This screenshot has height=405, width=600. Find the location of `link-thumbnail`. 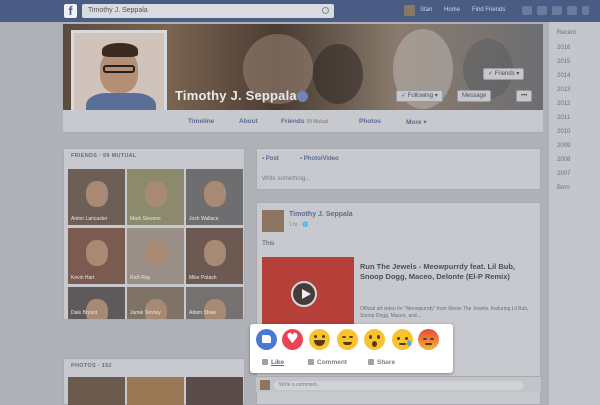

link-thumbnail is located at coordinates (308, 294).